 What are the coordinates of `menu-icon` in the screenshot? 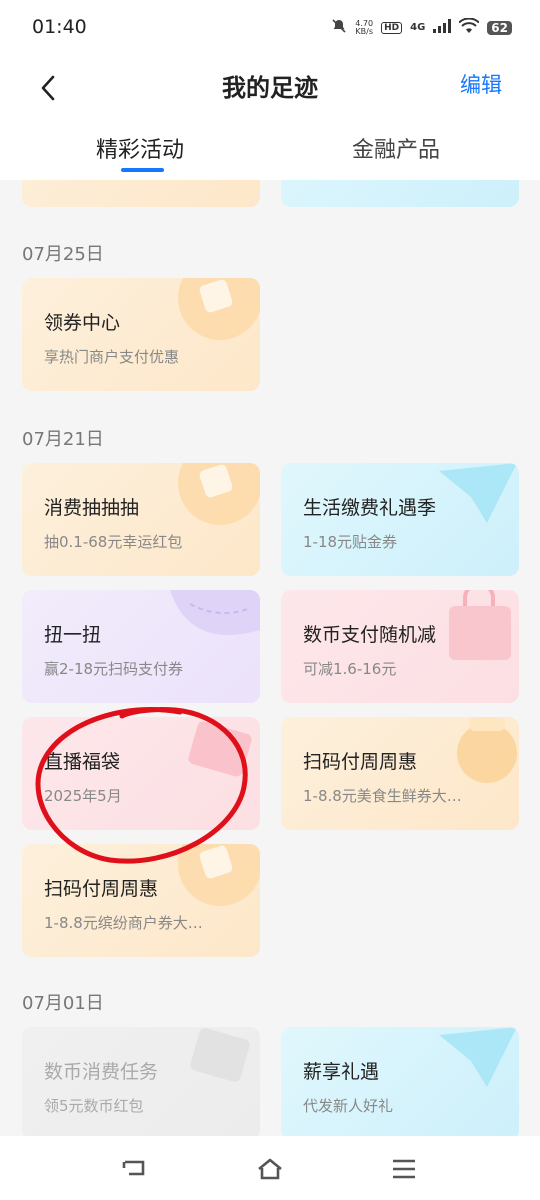 It's located at (404, 1169).